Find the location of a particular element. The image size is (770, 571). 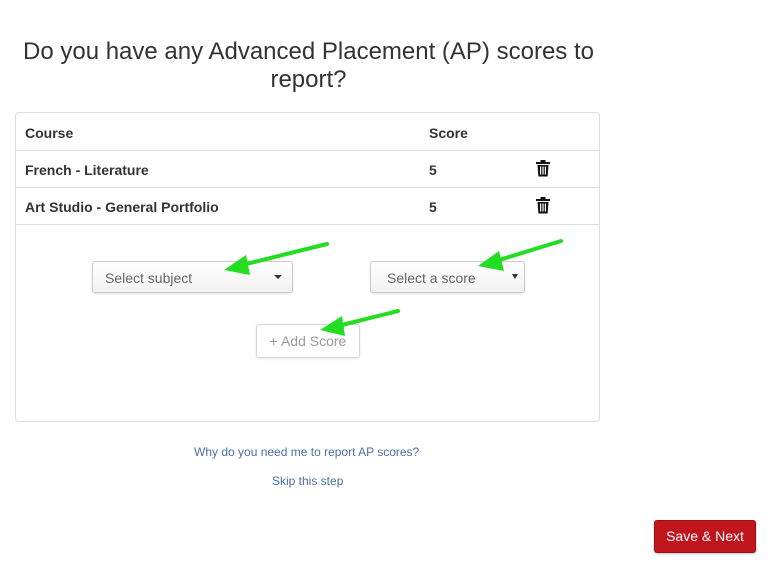

table-row: French - Literature 5 is located at coordinates (307, 169).